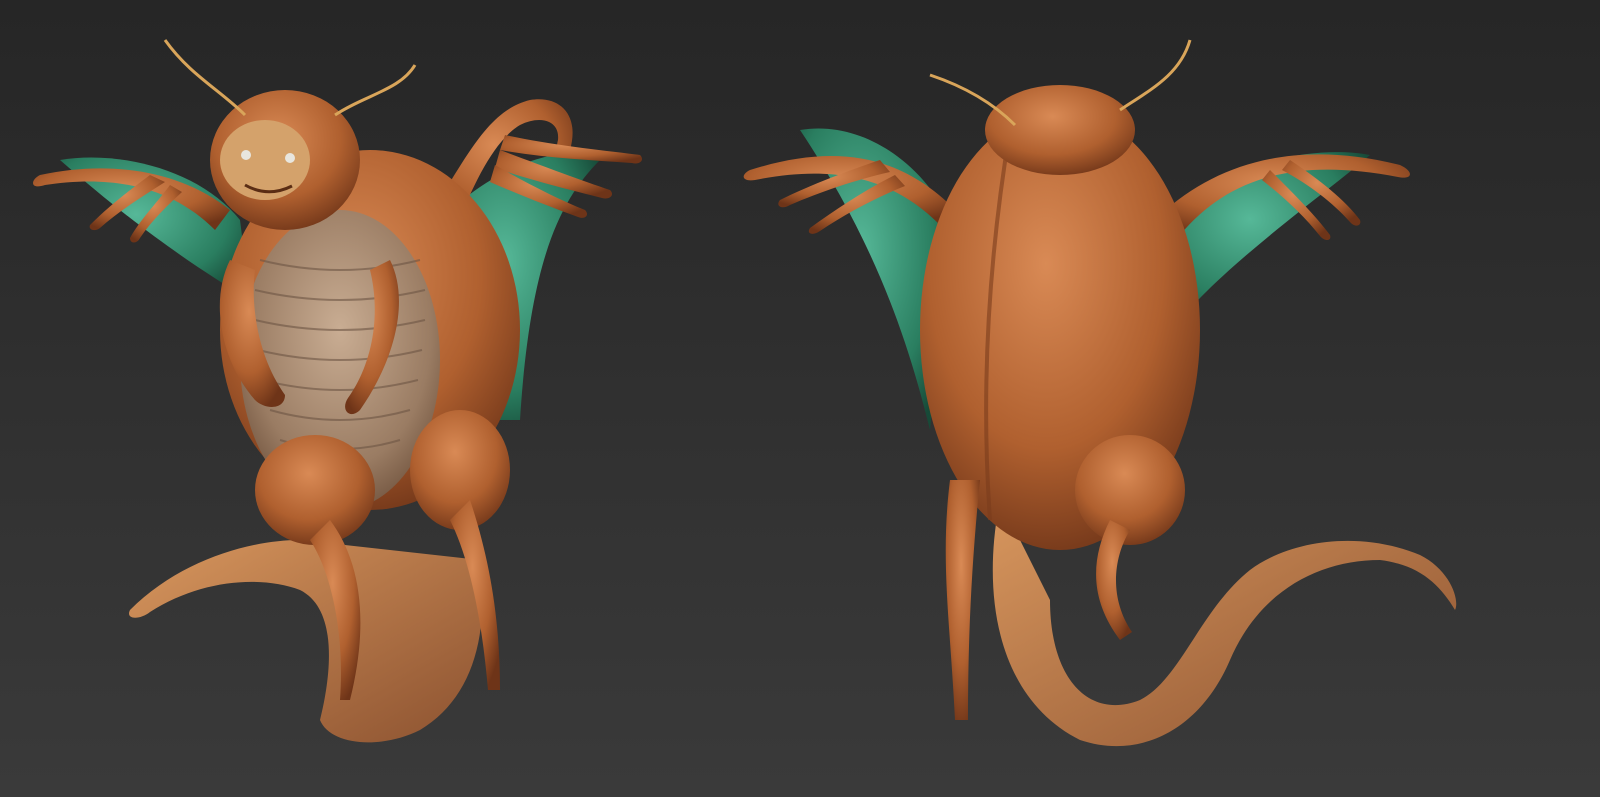 This screenshot has height=797, width=1600. I want to click on right-eye, so click(290, 158).